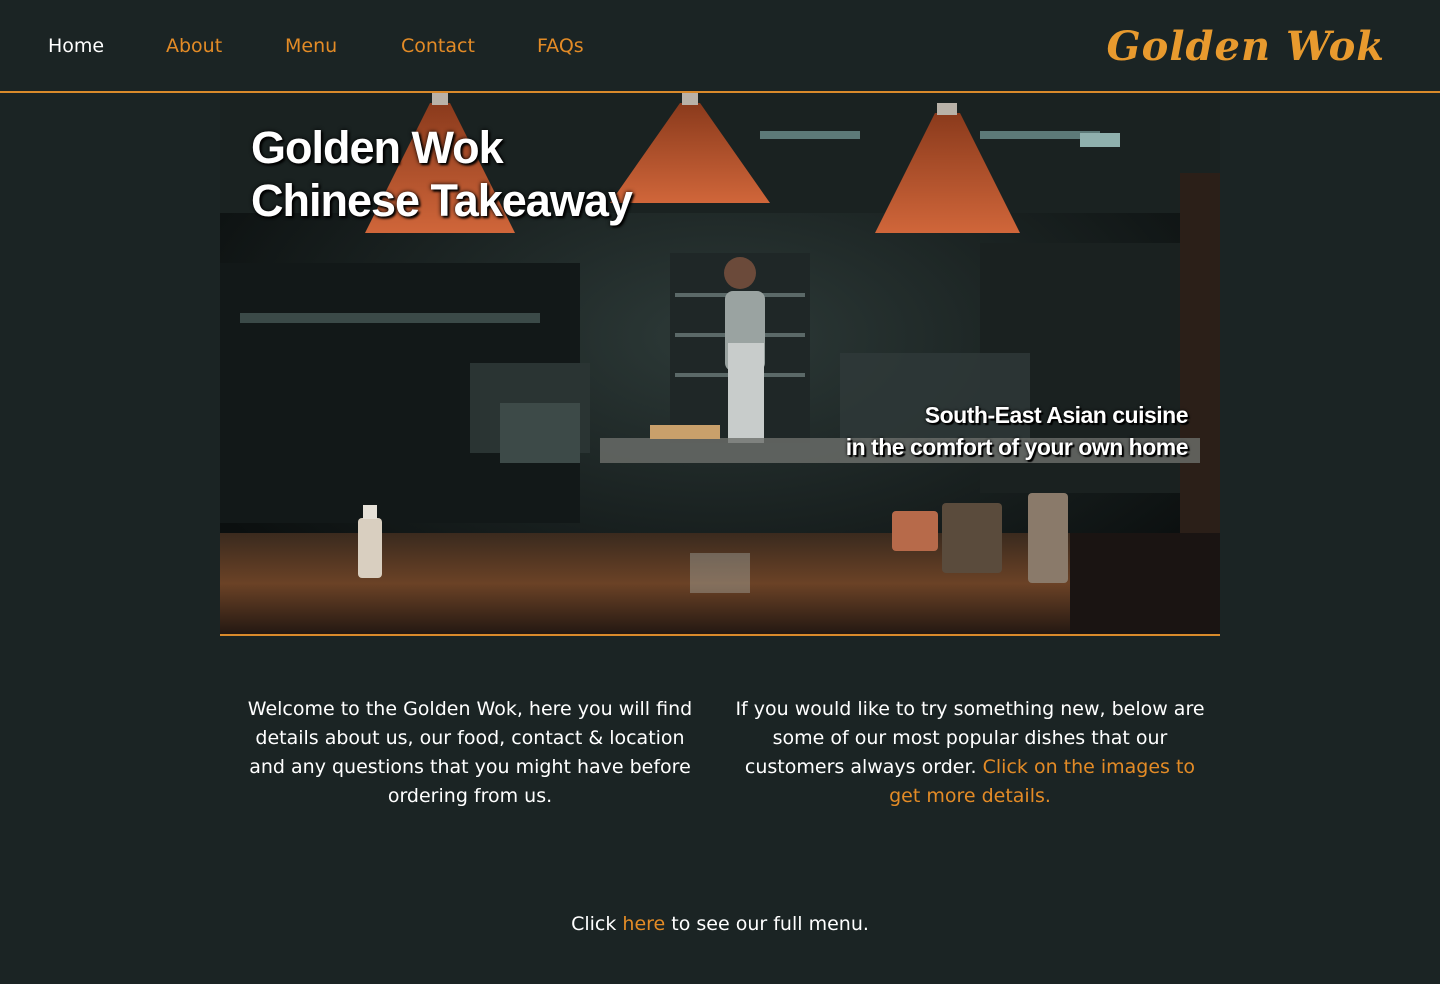 This screenshot has width=1440, height=984. I want to click on cta-prefix: Click, so click(594, 924).